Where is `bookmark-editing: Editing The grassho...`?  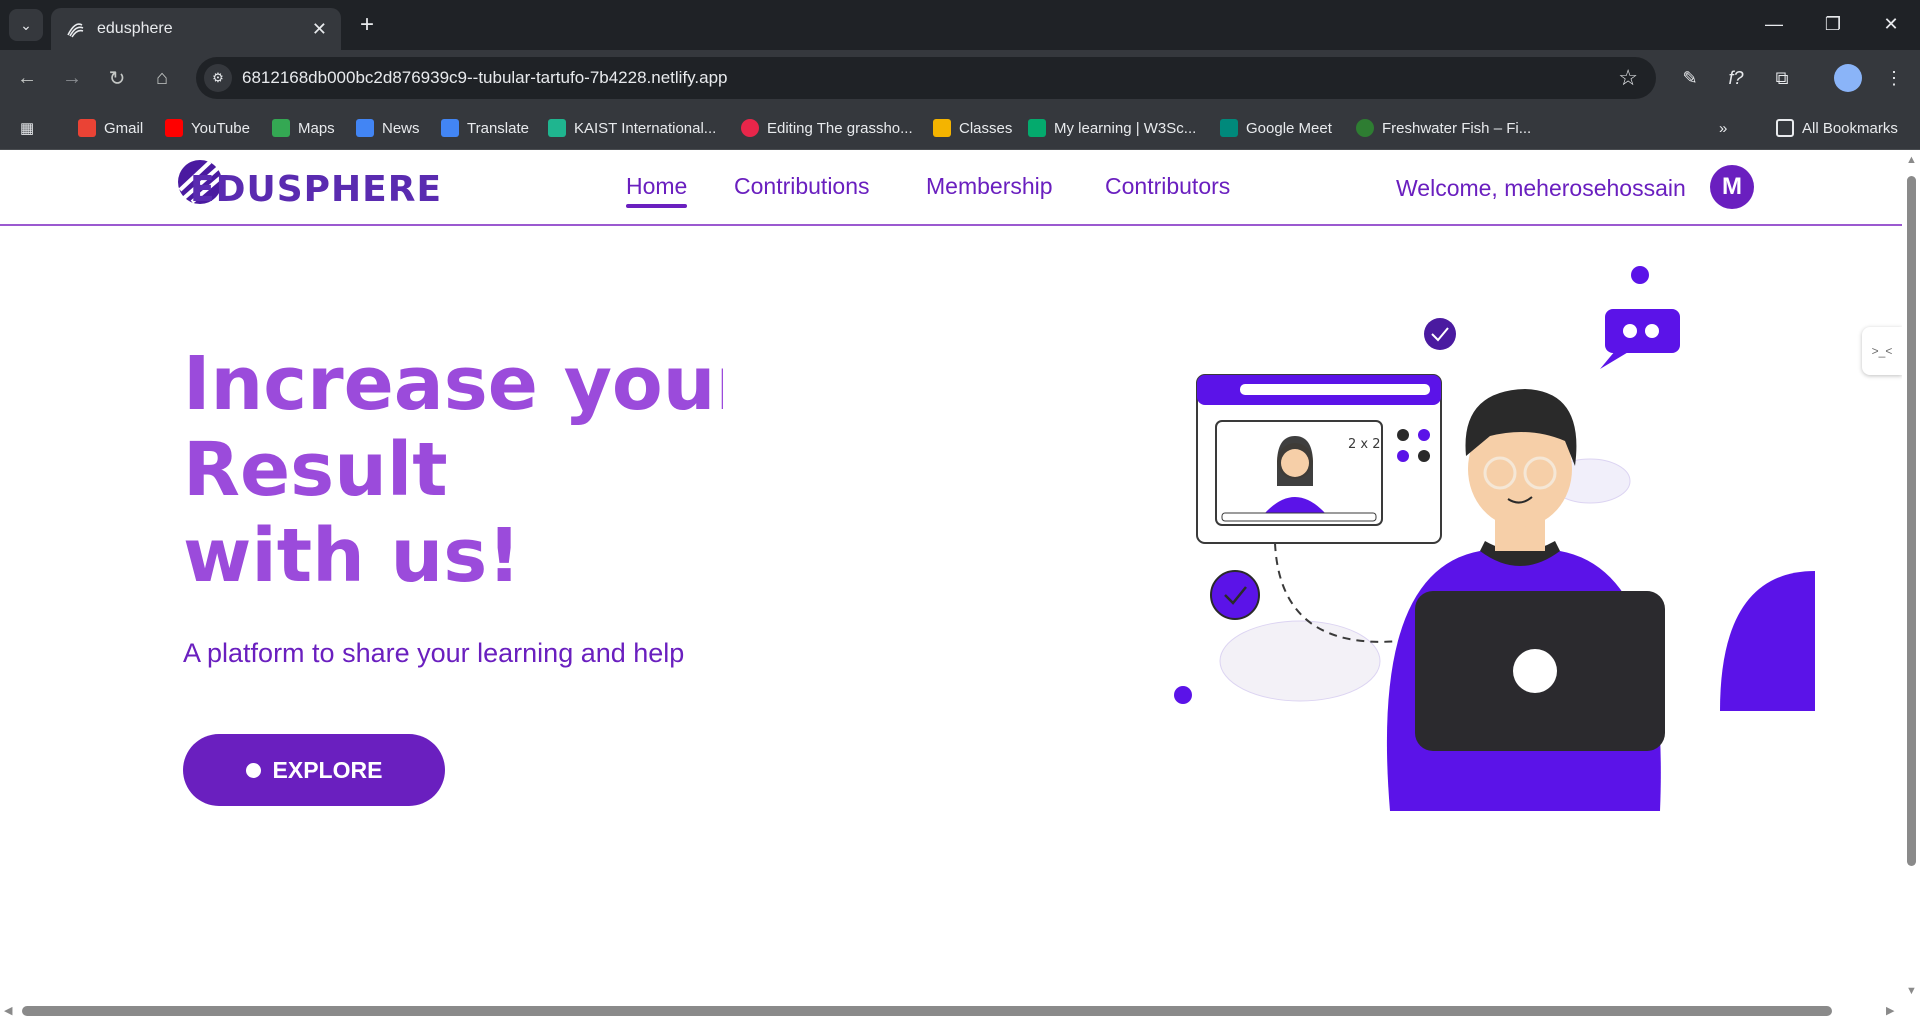
bookmark-editing: Editing The grassho... is located at coordinates (827, 128).